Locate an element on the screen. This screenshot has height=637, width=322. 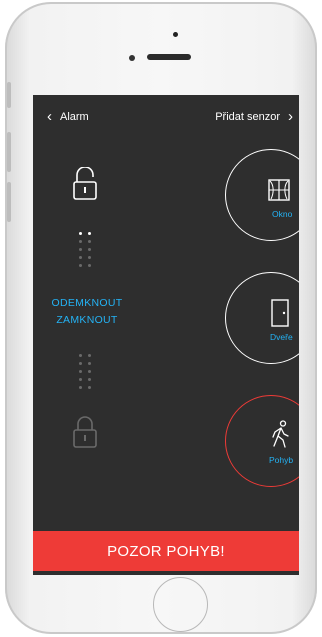
unlocked-lock-icon is located at coordinates (85, 184).